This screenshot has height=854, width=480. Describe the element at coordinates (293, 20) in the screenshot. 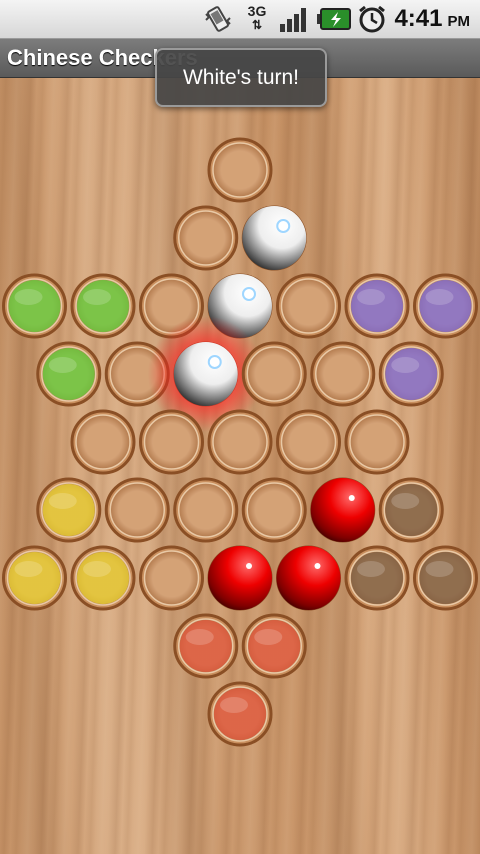

I see `signal-icon` at that location.